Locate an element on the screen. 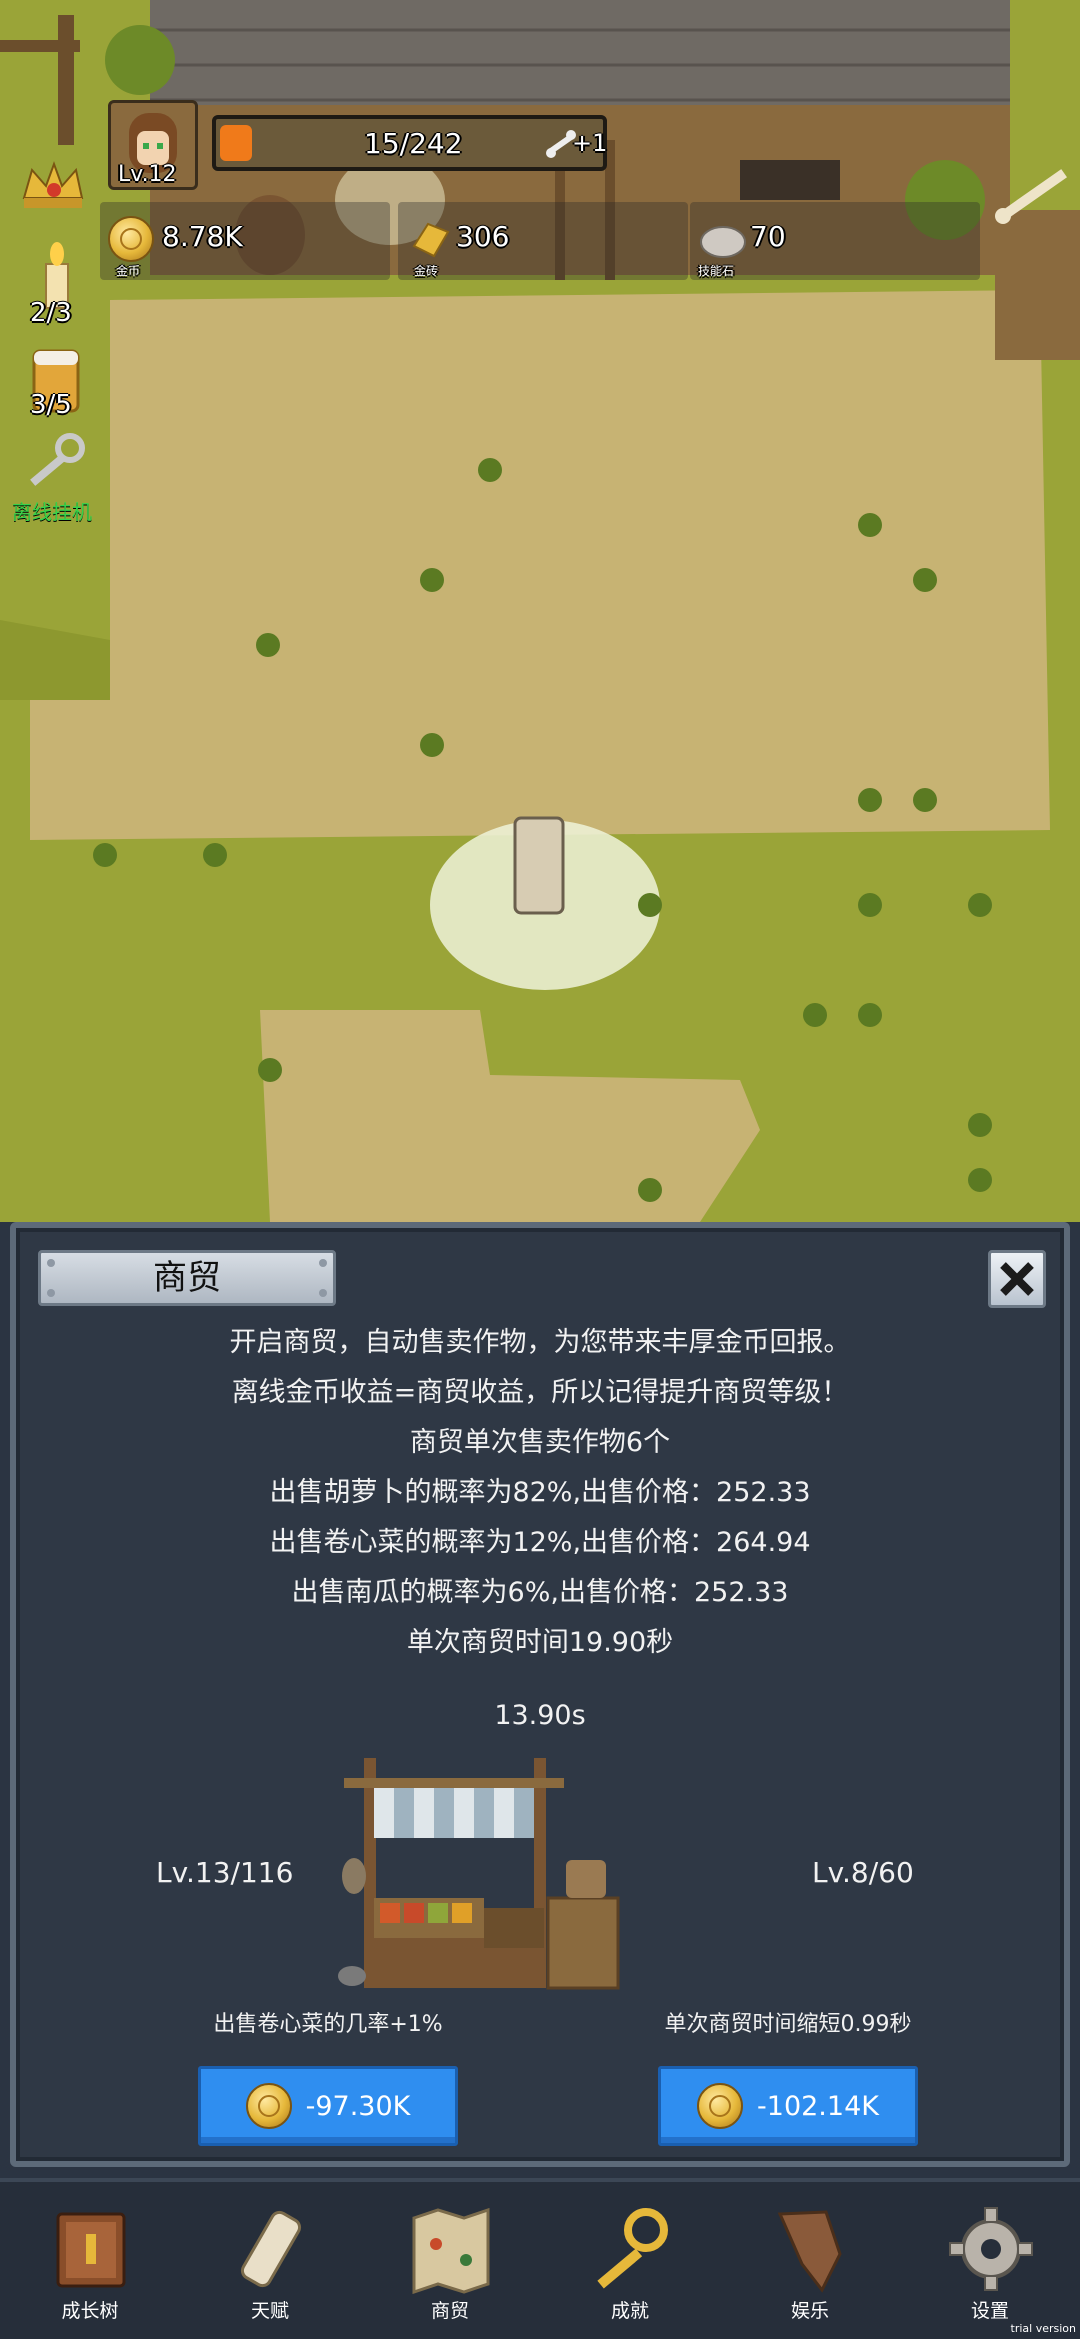 This screenshot has height=2339, width=1080. map-icon is located at coordinates (451, 2250).